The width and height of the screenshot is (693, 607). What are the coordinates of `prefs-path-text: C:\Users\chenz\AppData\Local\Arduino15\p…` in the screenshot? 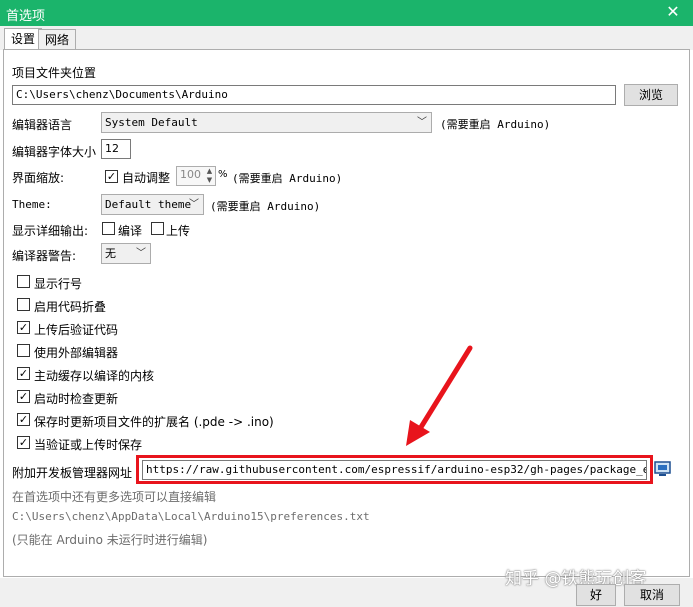 It's located at (191, 516).